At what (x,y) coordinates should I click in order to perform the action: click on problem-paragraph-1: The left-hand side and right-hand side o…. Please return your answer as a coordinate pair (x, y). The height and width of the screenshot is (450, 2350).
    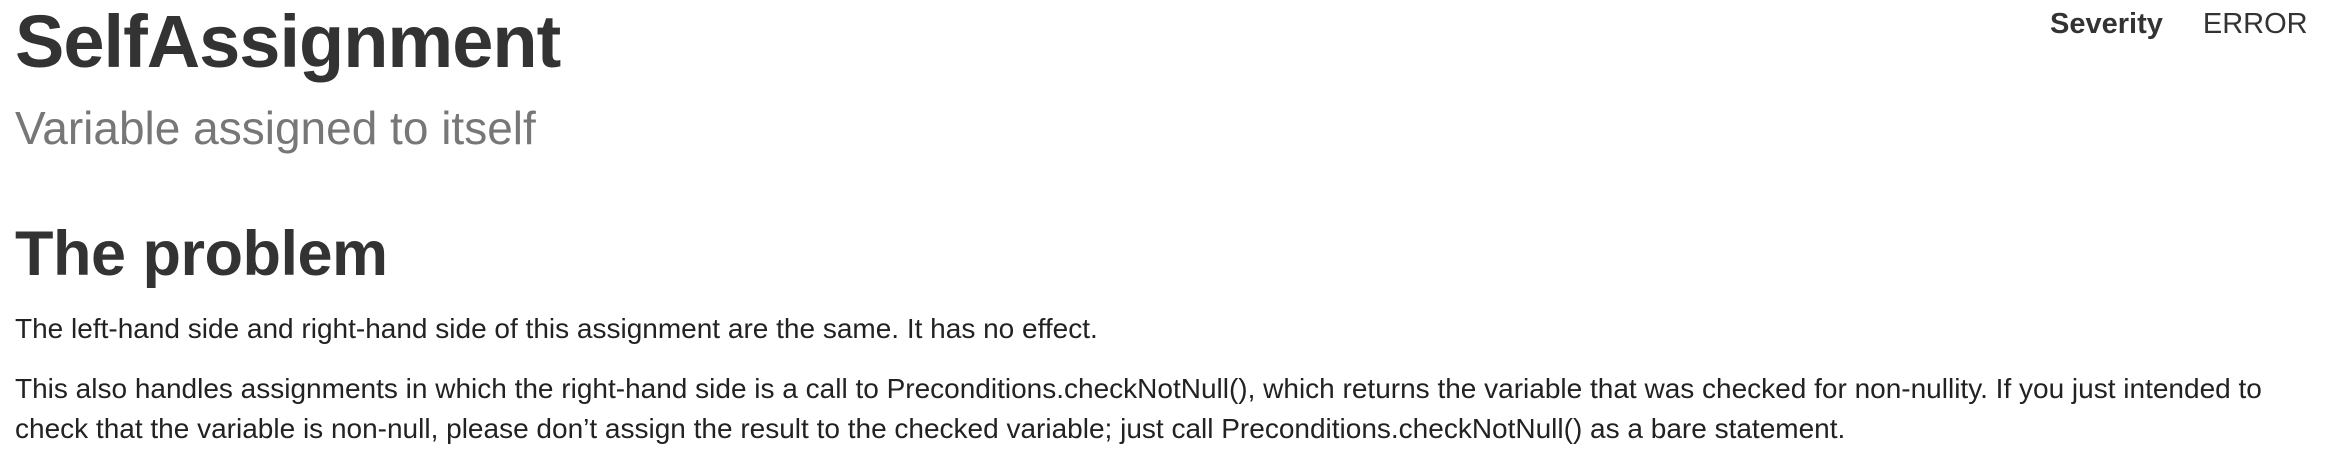
    Looking at the image, I should click on (556, 328).